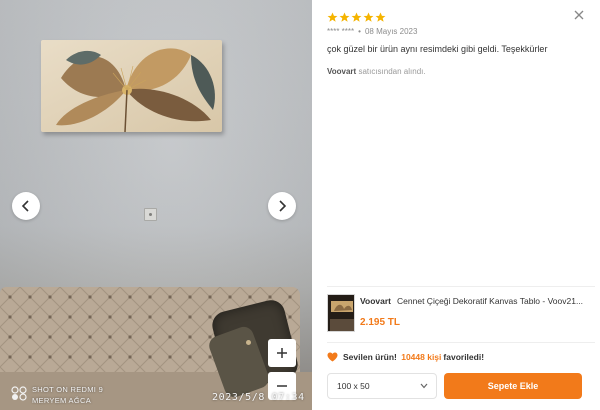  Describe the element at coordinates (131, 86) in the screenshot. I see `canvas-painting` at that location.